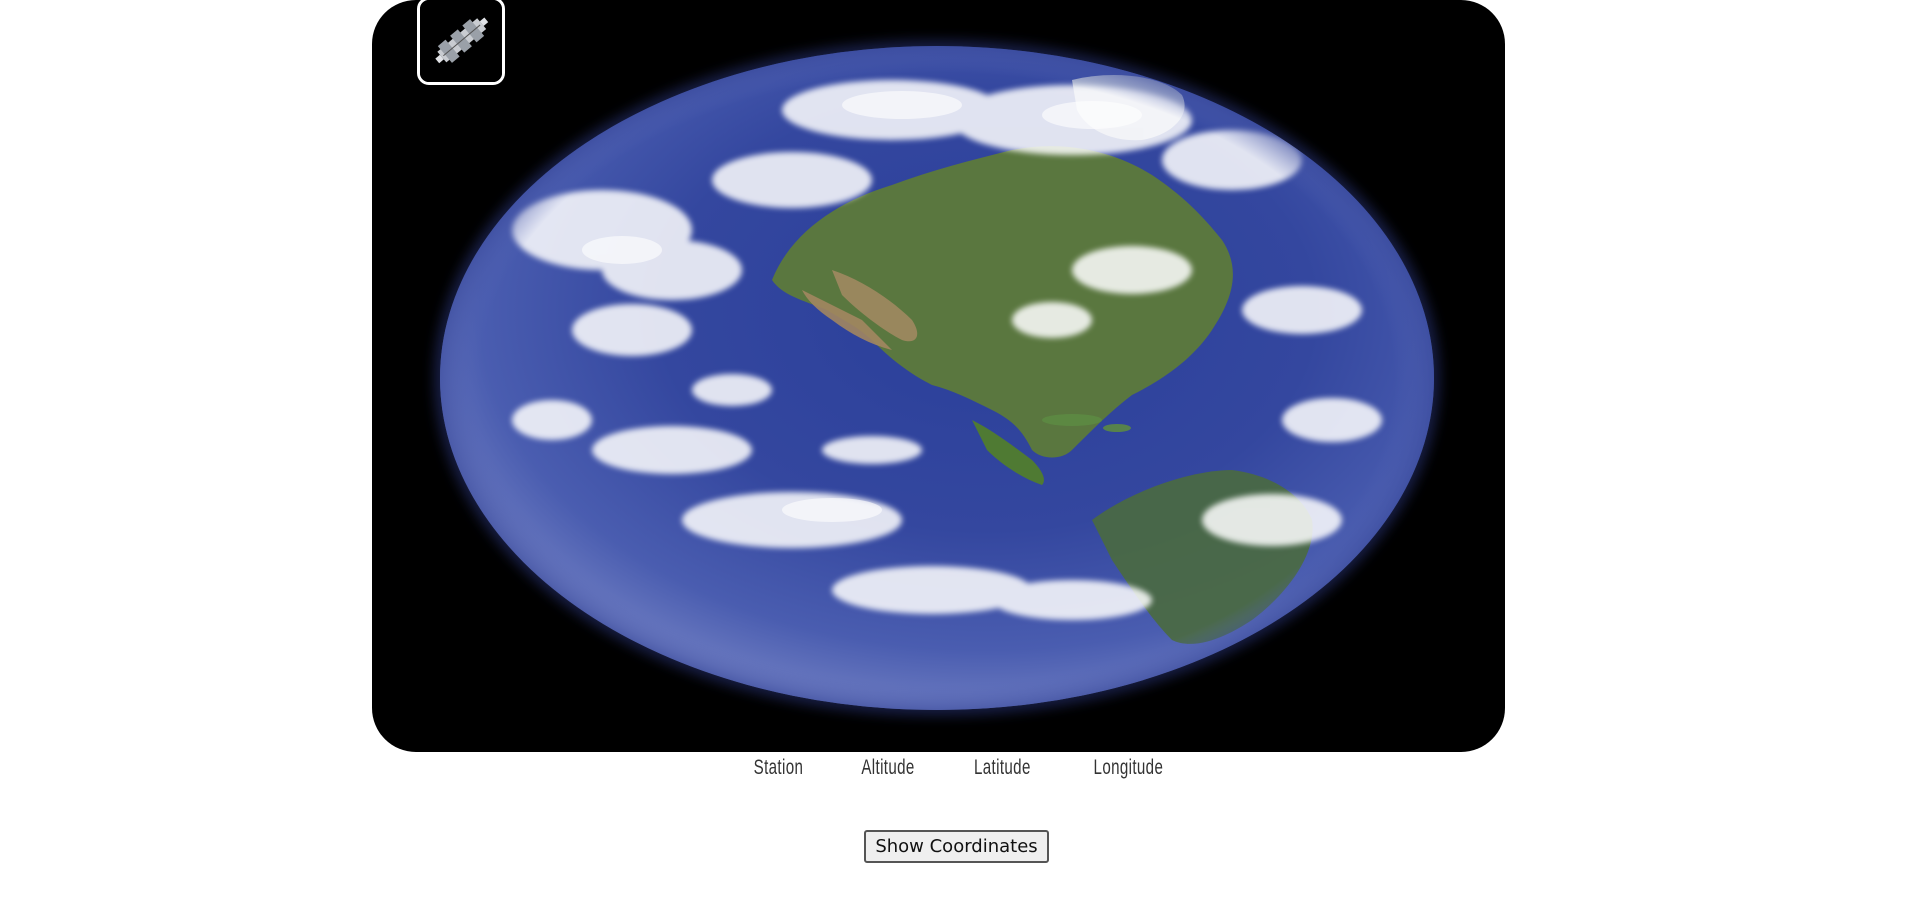  I want to click on show-coordinates-button: Show Coordinates, so click(956, 846).